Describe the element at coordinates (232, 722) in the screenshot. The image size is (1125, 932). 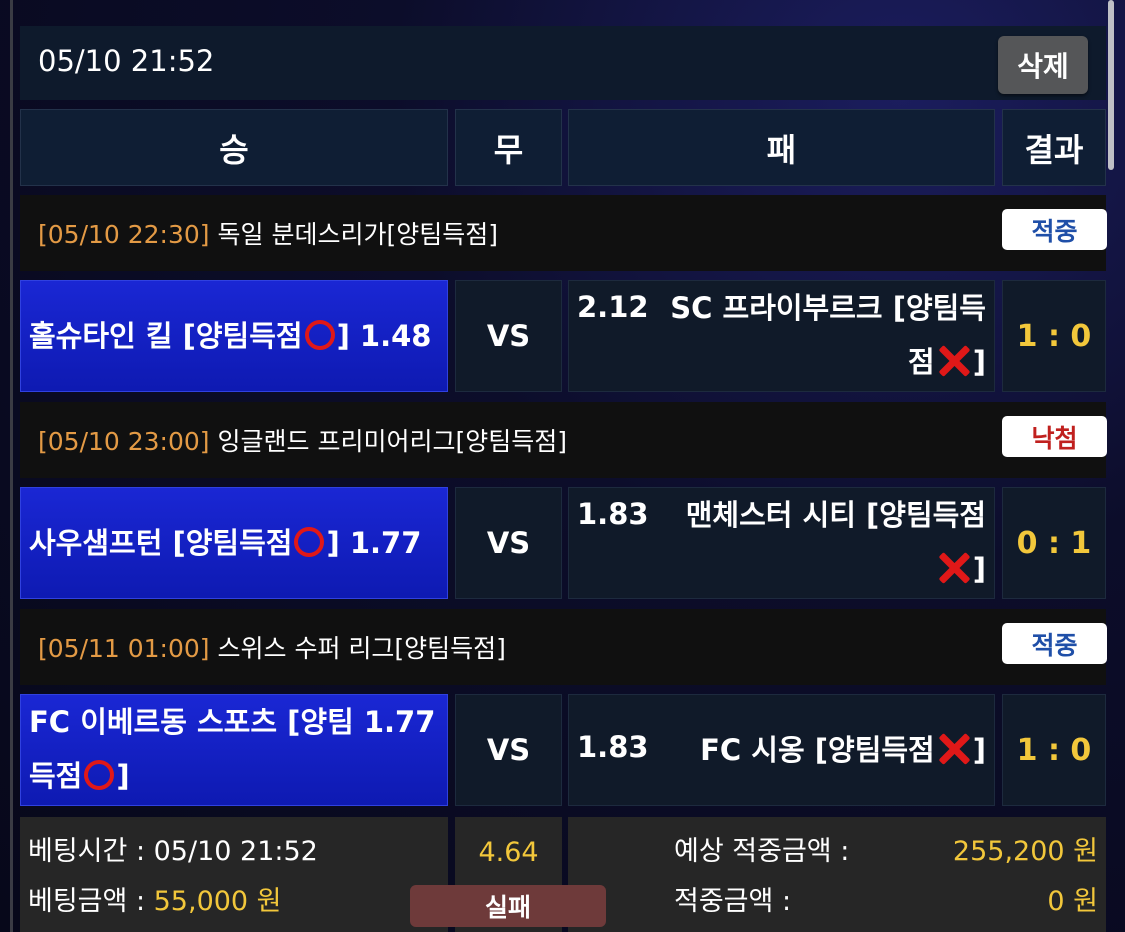
I see `home-team-name: FC 이베르동 스포츠 [양팀 1.77` at that location.